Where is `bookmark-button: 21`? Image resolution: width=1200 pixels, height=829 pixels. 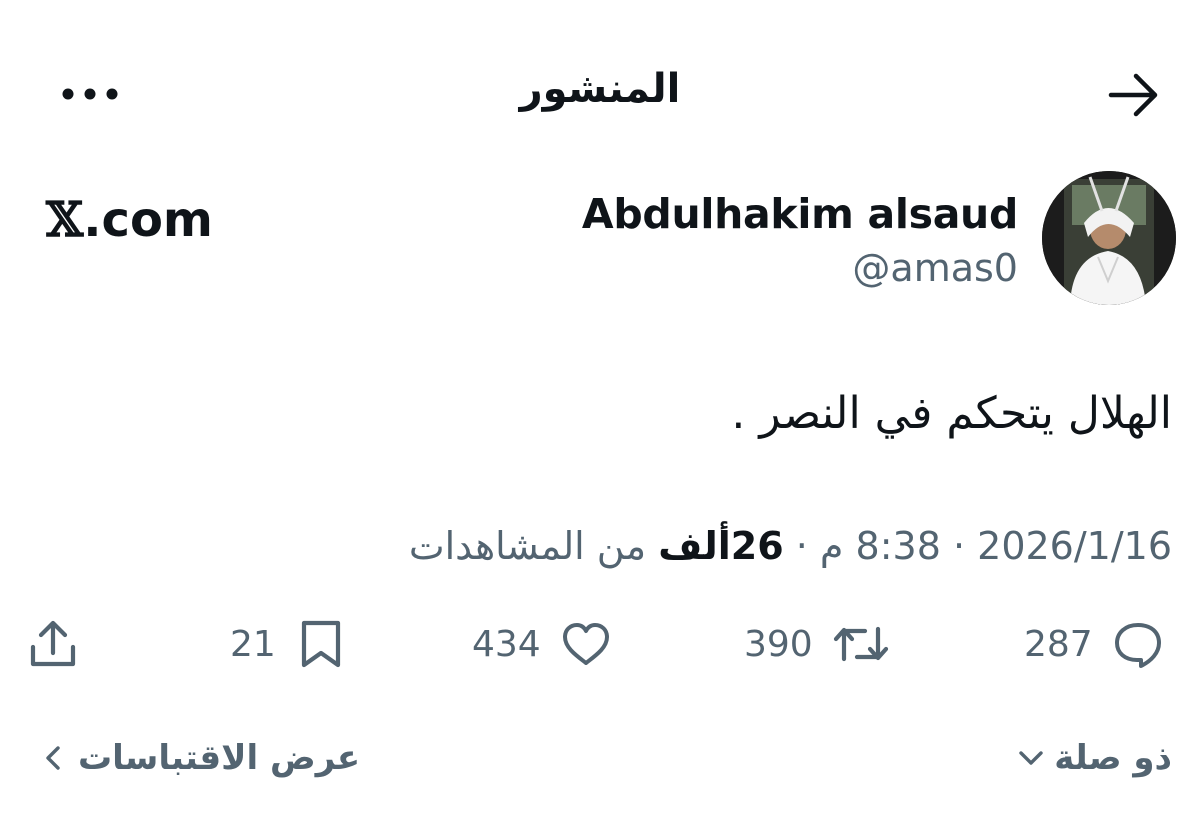 bookmark-button: 21 is located at coordinates (289, 644).